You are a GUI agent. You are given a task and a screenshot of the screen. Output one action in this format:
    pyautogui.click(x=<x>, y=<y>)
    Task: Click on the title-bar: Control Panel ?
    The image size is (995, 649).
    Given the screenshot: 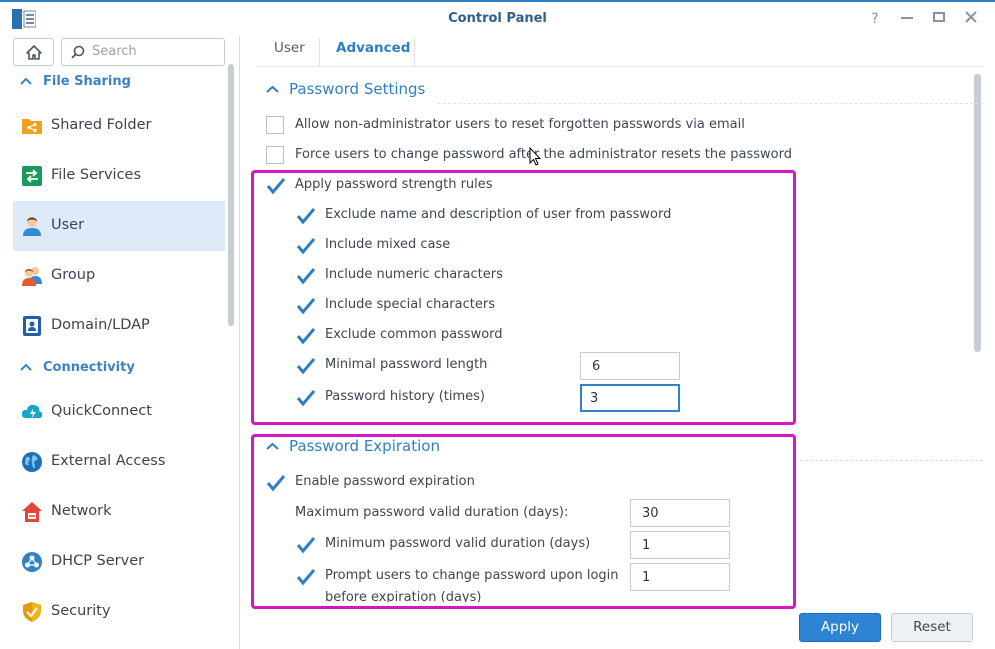 What is the action you would take?
    pyautogui.click(x=497, y=18)
    